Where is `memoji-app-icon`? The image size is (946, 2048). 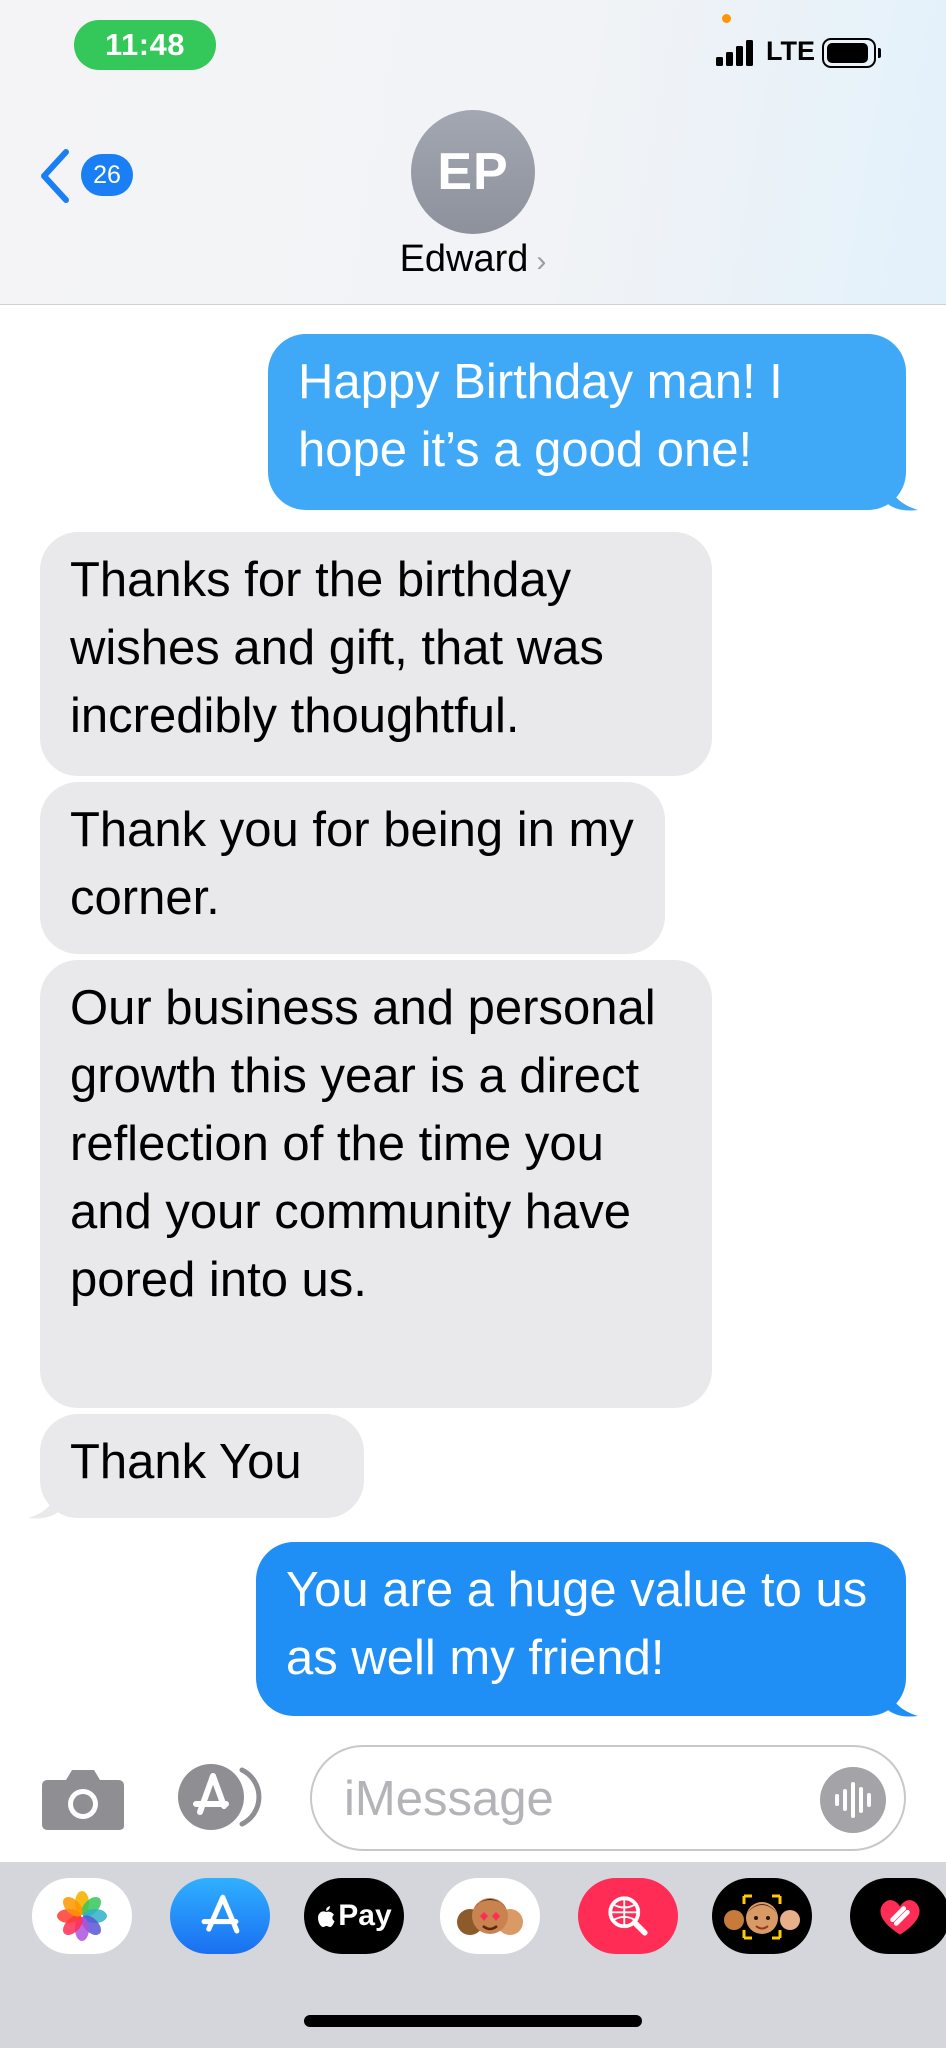
memoji-app-icon is located at coordinates (762, 1916).